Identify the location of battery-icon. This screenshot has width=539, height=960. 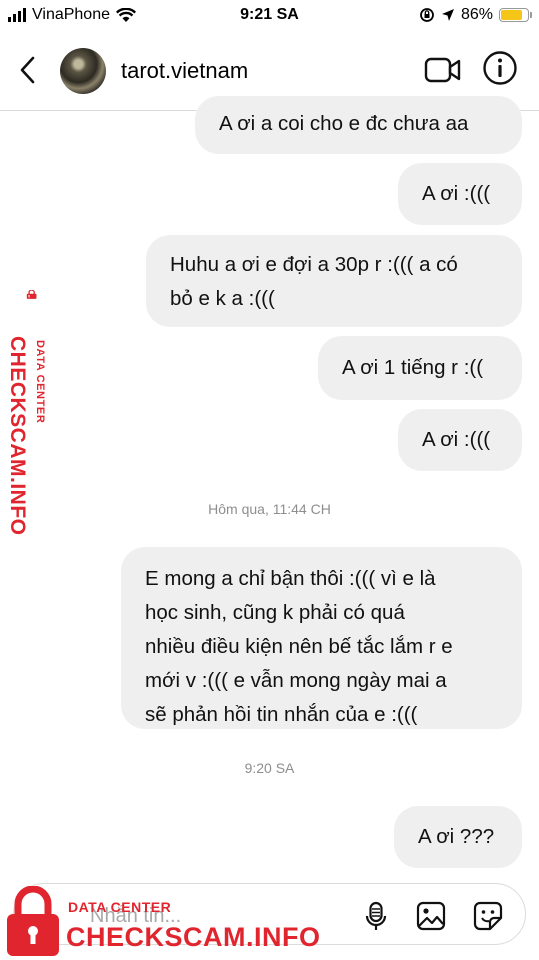
(515, 15).